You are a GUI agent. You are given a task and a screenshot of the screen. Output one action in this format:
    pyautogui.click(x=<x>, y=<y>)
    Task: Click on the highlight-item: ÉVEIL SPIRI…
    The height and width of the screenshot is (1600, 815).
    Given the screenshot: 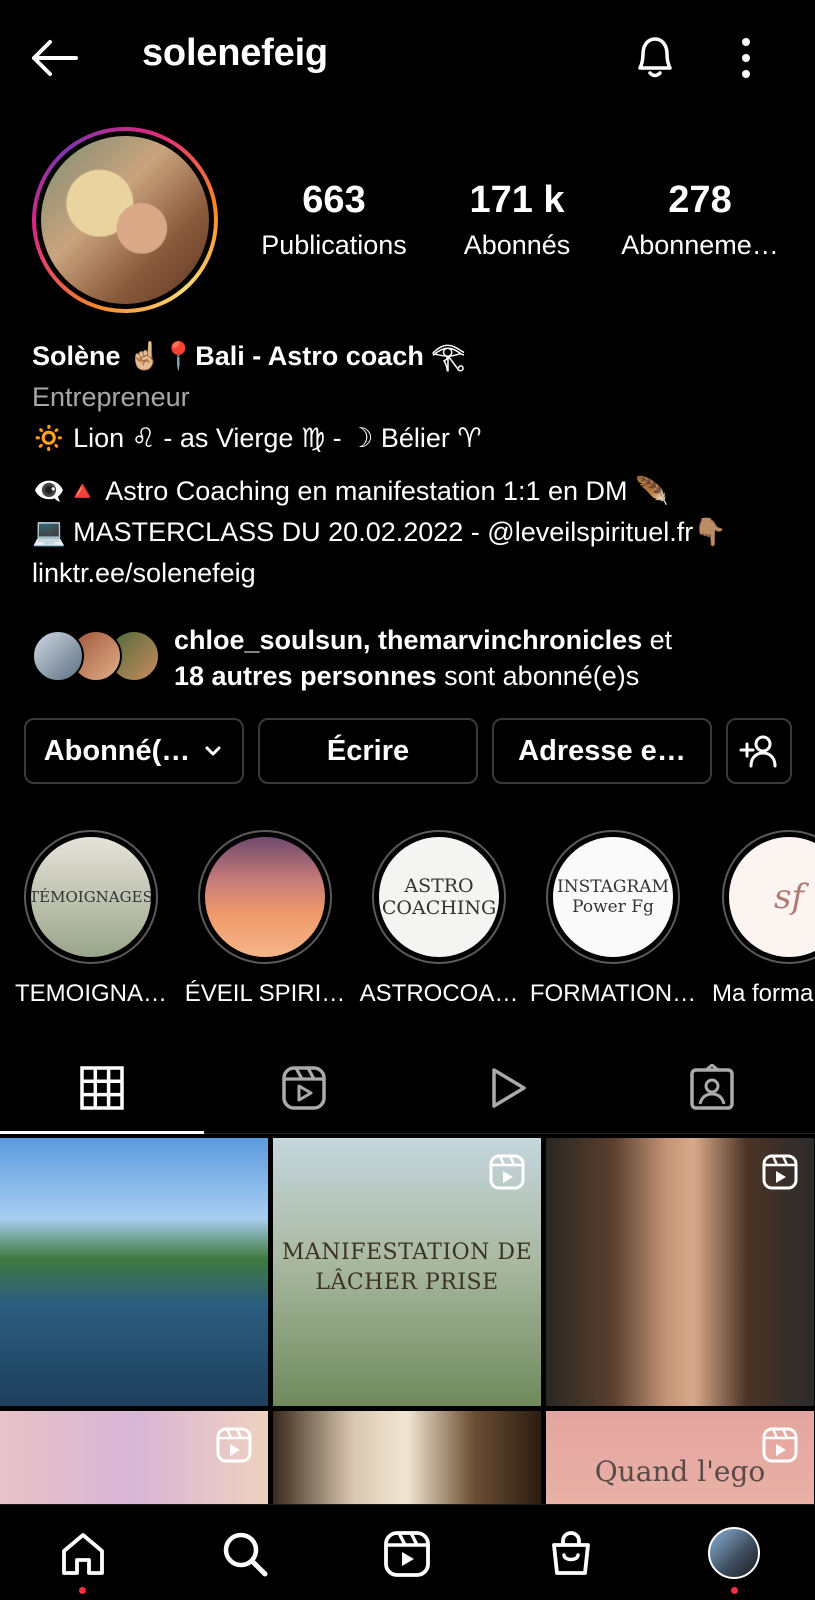 What is the action you would take?
    pyautogui.click(x=265, y=918)
    